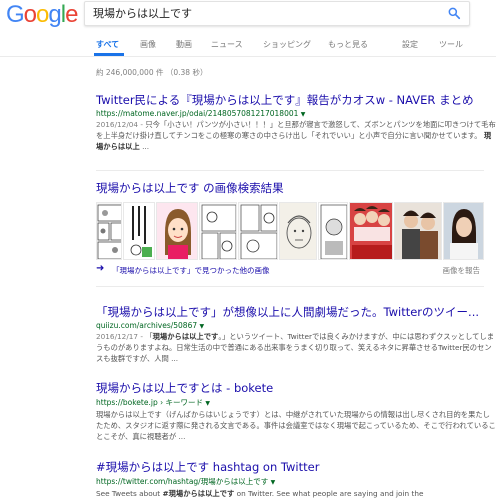 This screenshot has width=496, height=500. I want to click on active-tab-indicator, so click(109, 54).